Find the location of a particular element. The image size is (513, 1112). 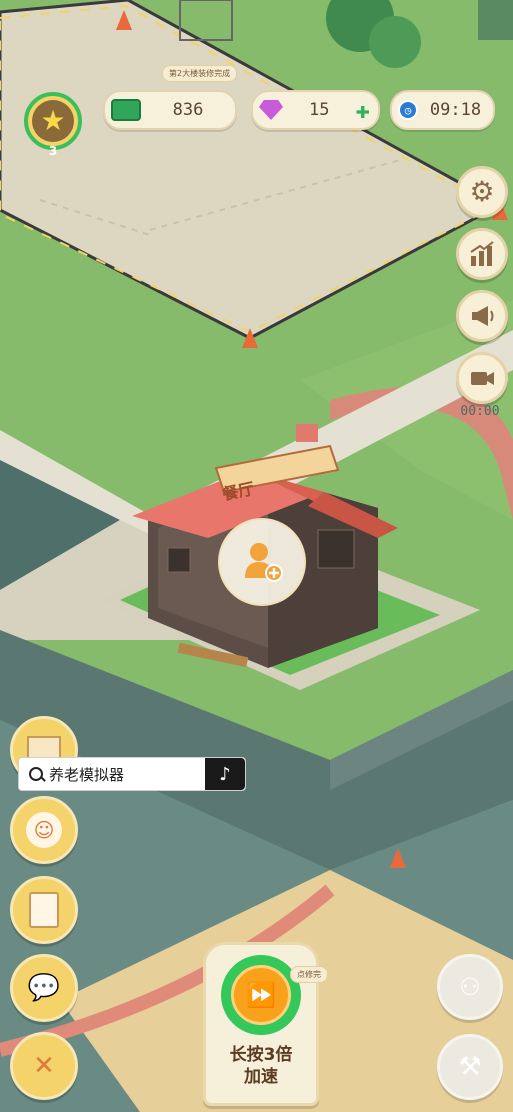

gem-icon is located at coordinates (271, 110).